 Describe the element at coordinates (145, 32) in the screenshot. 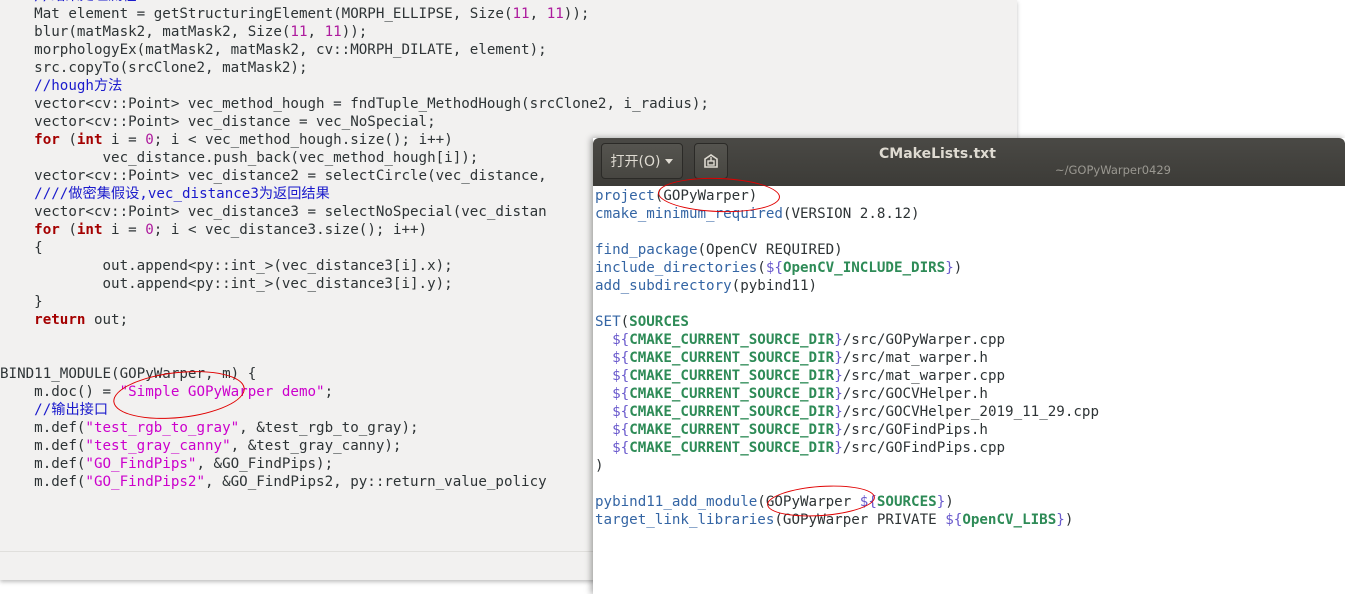

I see `code-token: blur(matMask2, matMask2, Size(` at that location.